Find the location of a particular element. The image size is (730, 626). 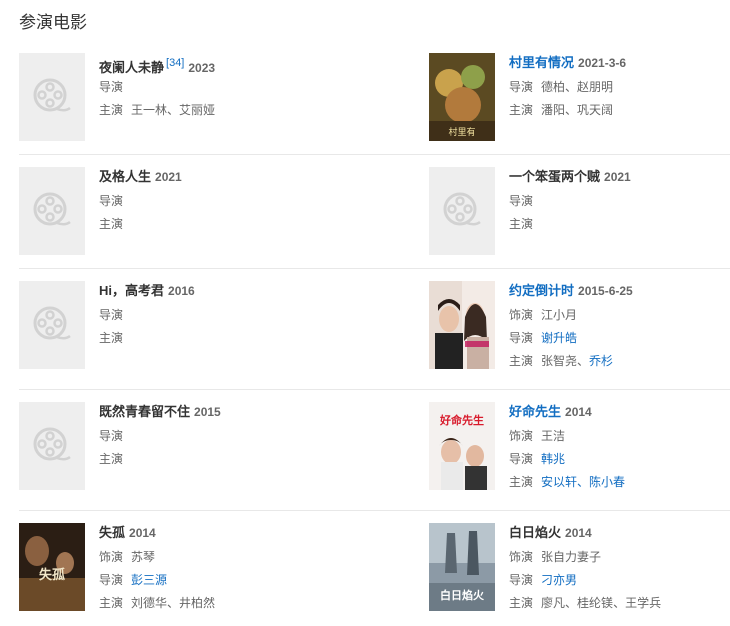

cast-value: 桂纶镁 is located at coordinates (595, 603).